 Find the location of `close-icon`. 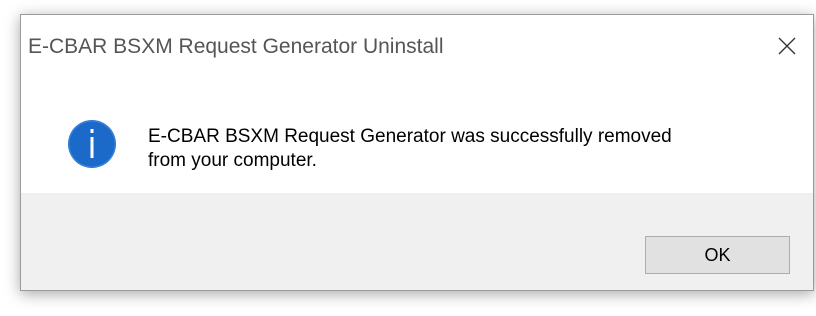

close-icon is located at coordinates (787, 46).